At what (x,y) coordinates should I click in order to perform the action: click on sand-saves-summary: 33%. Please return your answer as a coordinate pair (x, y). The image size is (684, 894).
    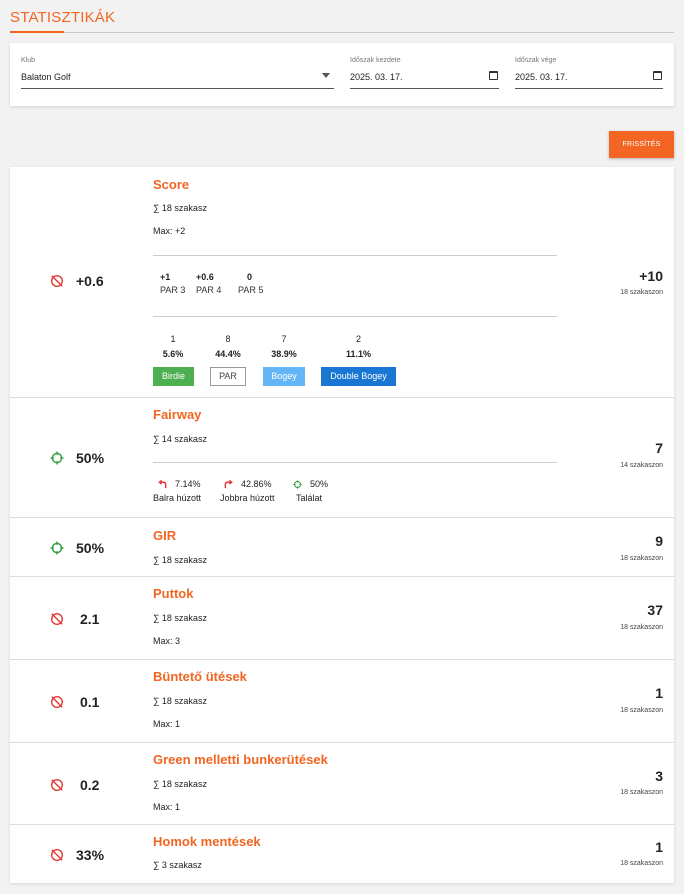
    Looking at the image, I should click on (77, 855).